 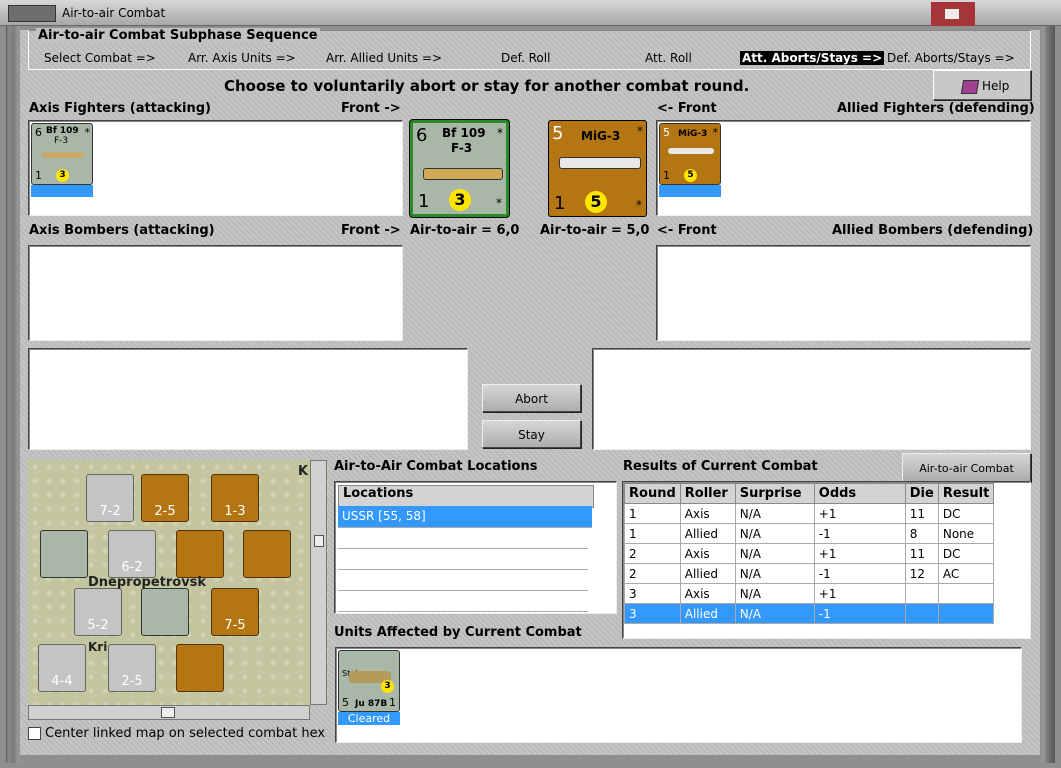 What do you see at coordinates (98, 612) in the screenshot?
I see `map-unit-counter: 5-2` at bounding box center [98, 612].